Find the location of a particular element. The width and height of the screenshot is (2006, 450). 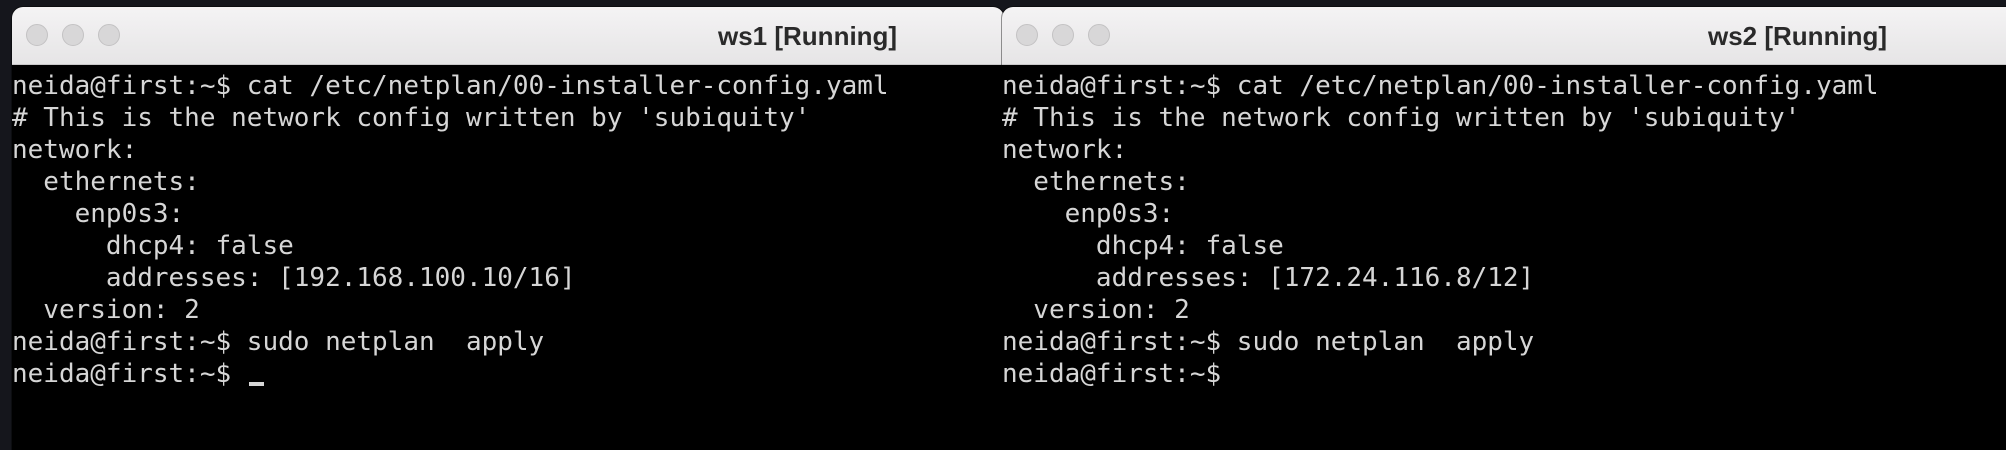

title-bar: ws1 [Running] is located at coordinates (508, 36).